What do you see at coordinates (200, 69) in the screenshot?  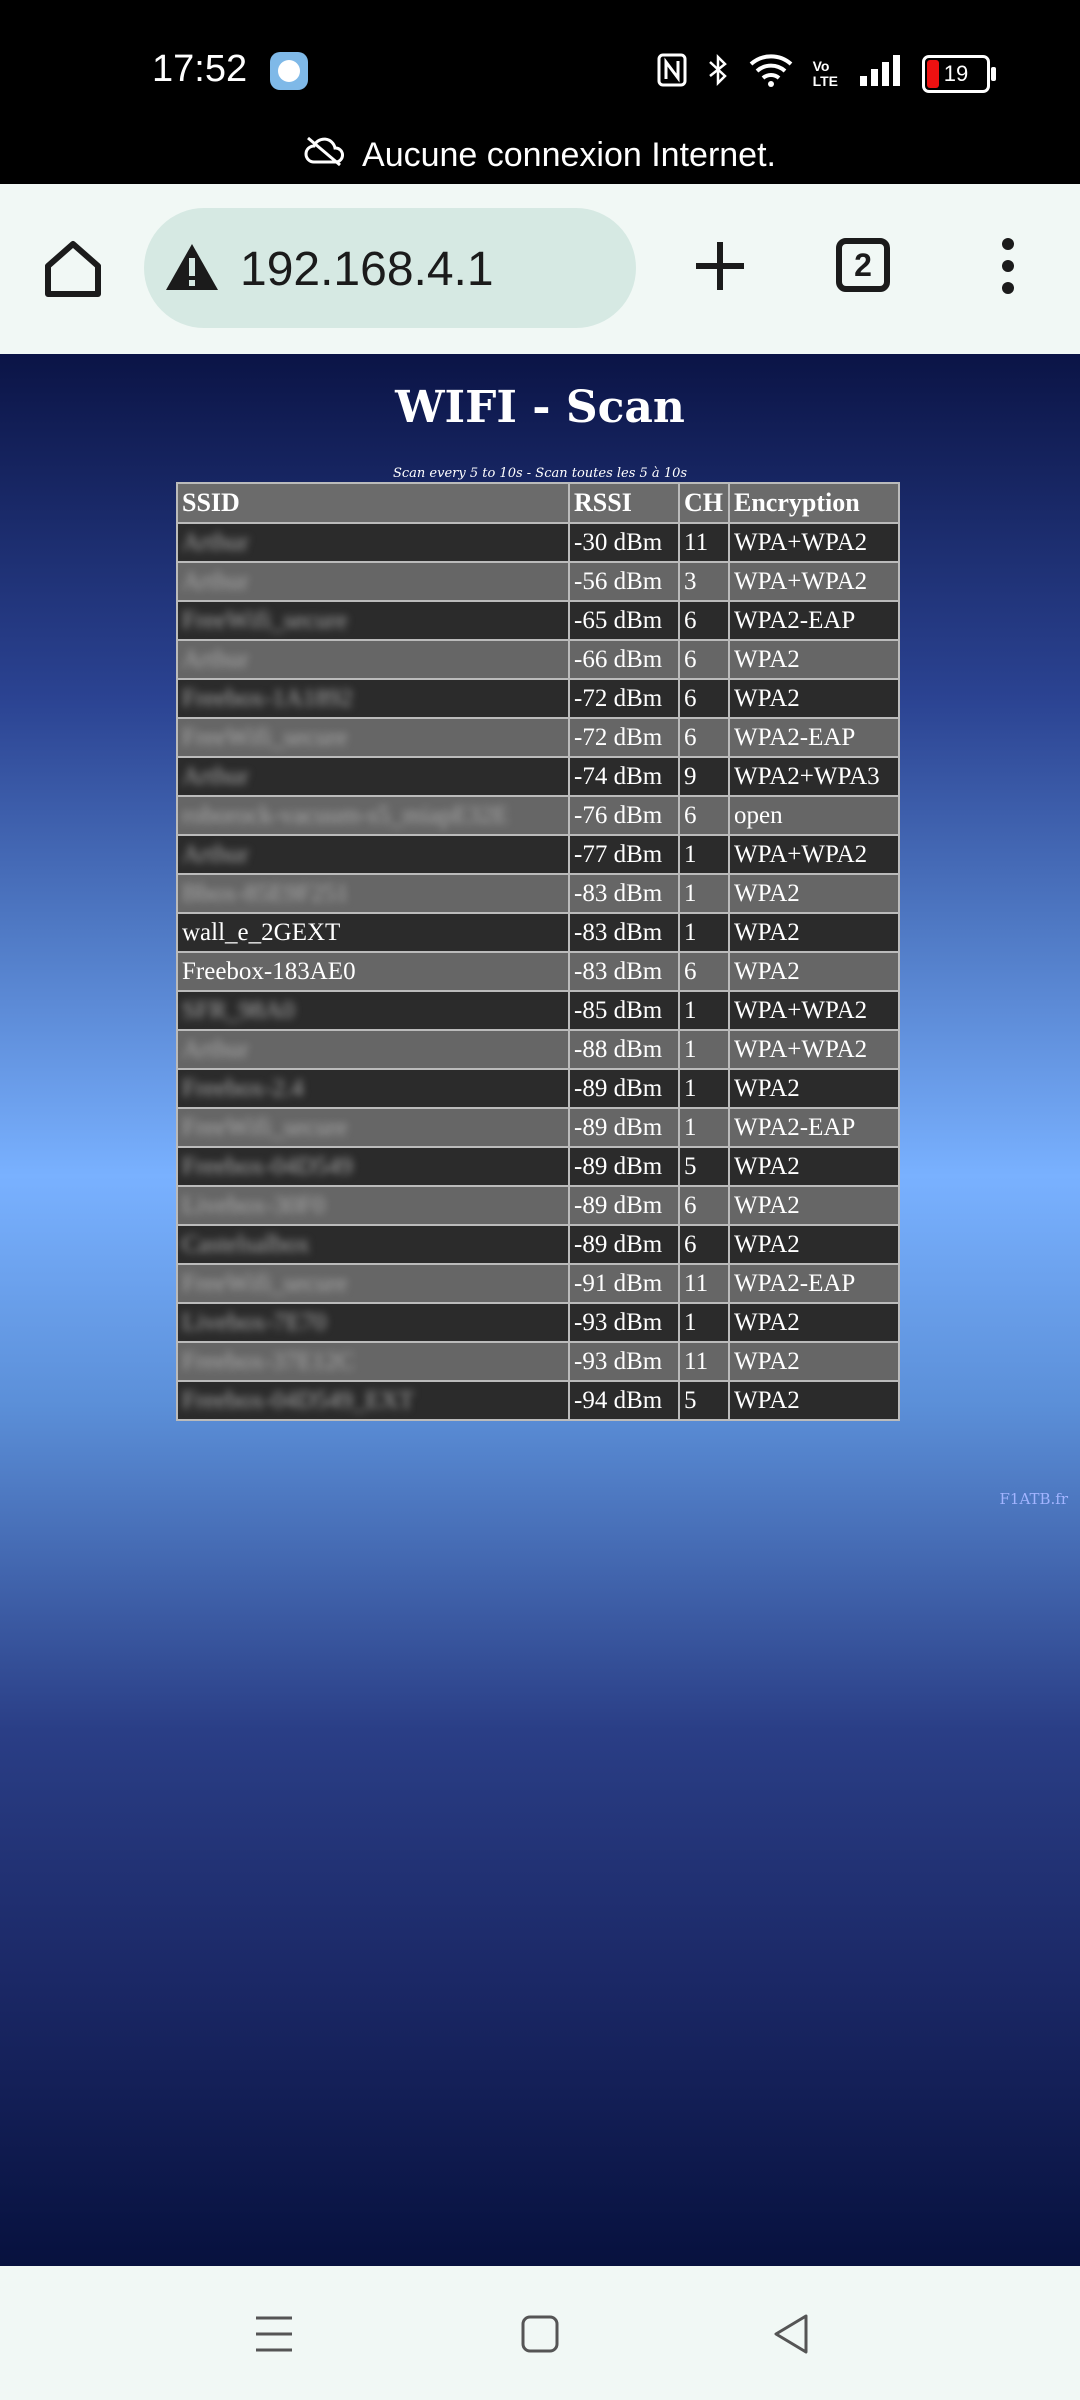 I see `status-time: 17:52` at bounding box center [200, 69].